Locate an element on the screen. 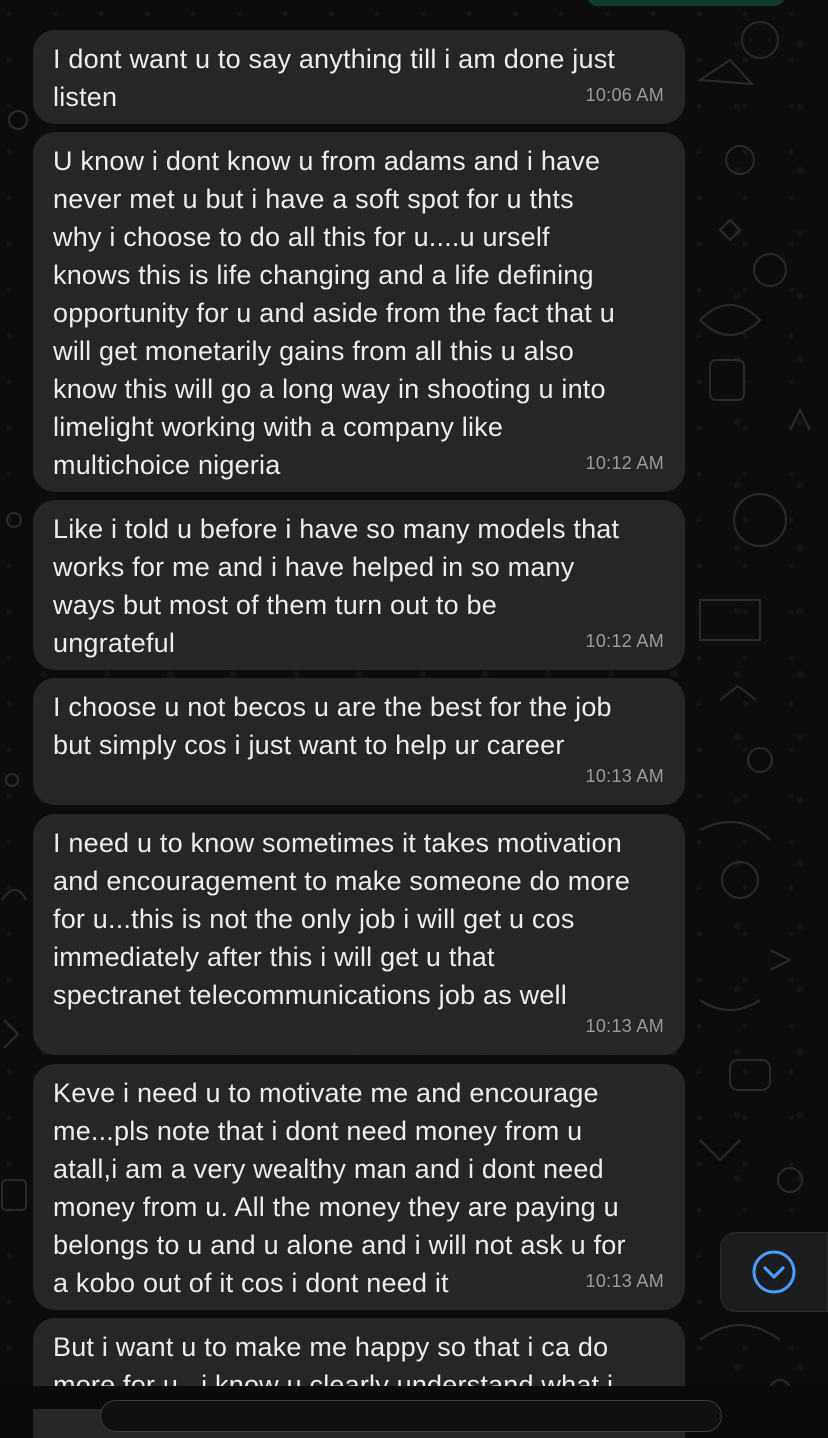  chevron-down-circle-icon is located at coordinates (774, 1272).